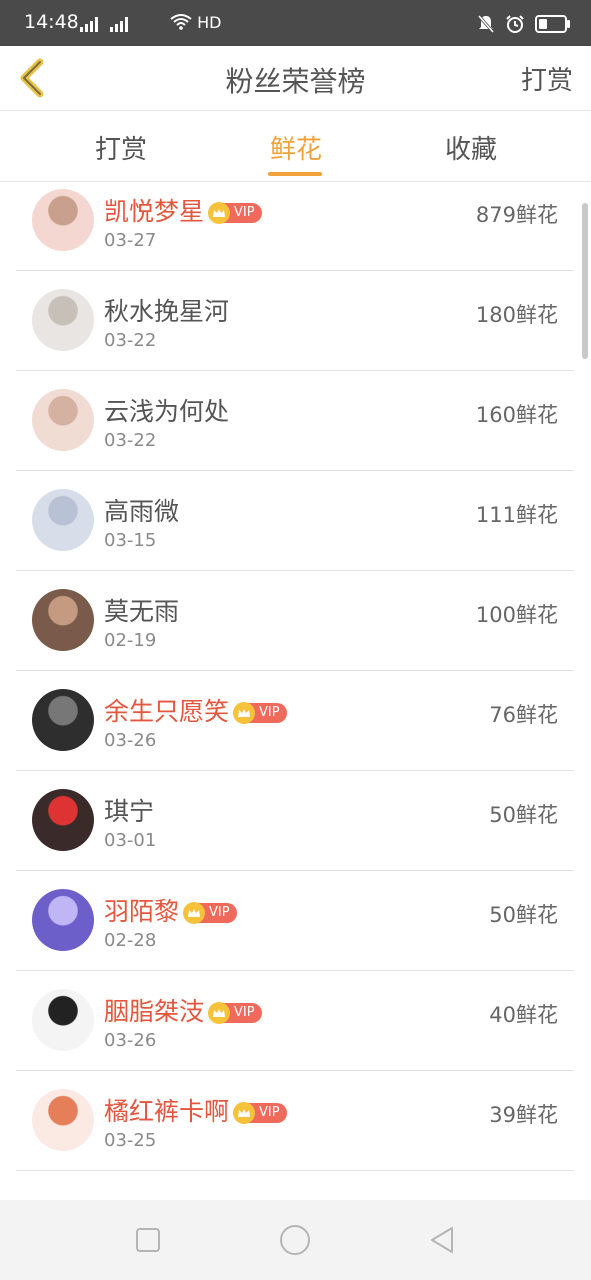  I want to click on fan-name-text: 橘红裤卡啊, so click(167, 1111).